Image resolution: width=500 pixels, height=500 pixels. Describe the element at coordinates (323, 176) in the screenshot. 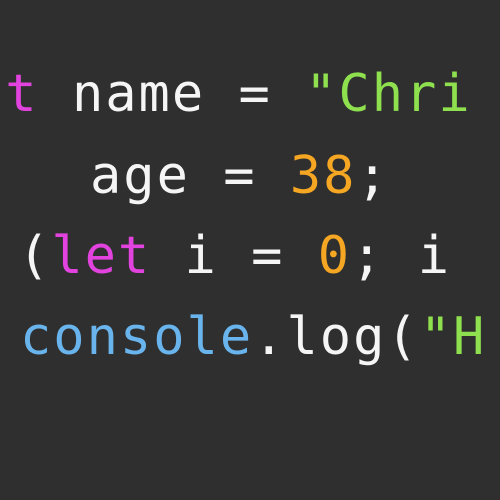

I see `number-token: 38` at that location.